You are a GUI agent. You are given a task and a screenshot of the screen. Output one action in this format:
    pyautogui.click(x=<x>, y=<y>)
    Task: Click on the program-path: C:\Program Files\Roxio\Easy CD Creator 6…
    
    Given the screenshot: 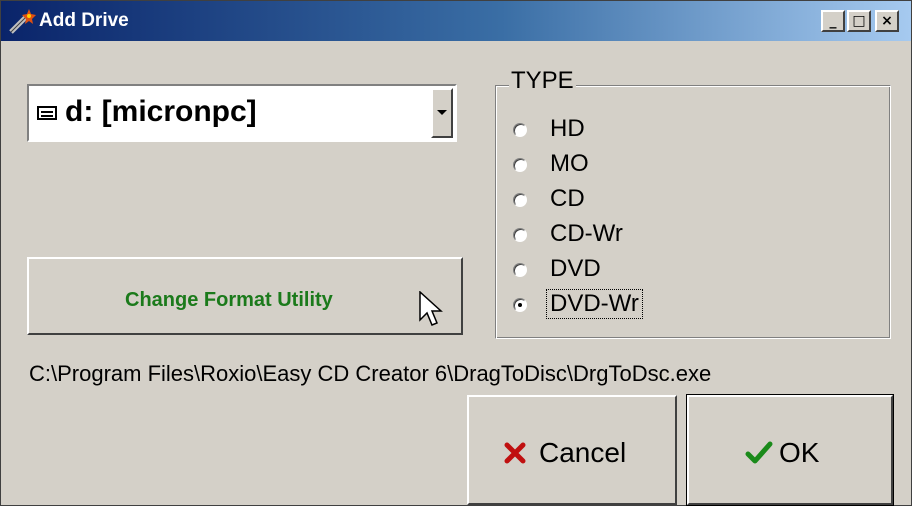 What is the action you would take?
    pyautogui.click(x=370, y=373)
    